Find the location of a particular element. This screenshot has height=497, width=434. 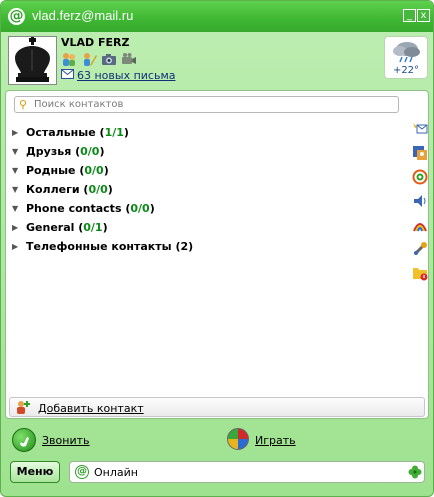

folder-alert-icon is located at coordinates (420, 273).